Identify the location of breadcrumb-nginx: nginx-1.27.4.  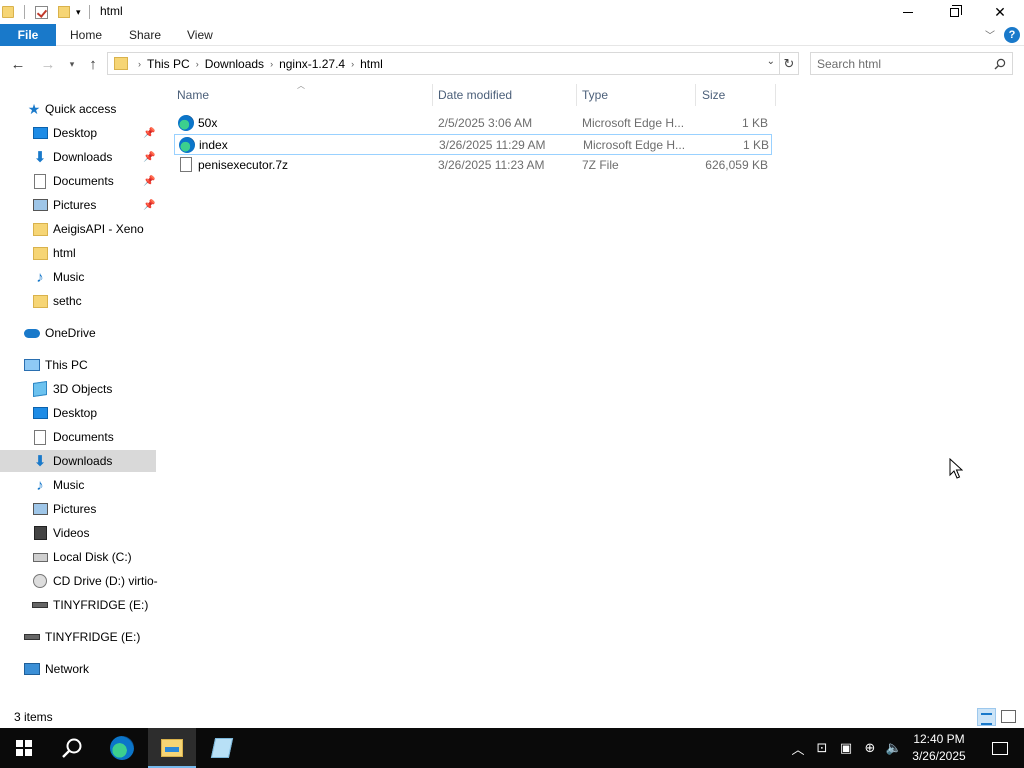
(312, 64).